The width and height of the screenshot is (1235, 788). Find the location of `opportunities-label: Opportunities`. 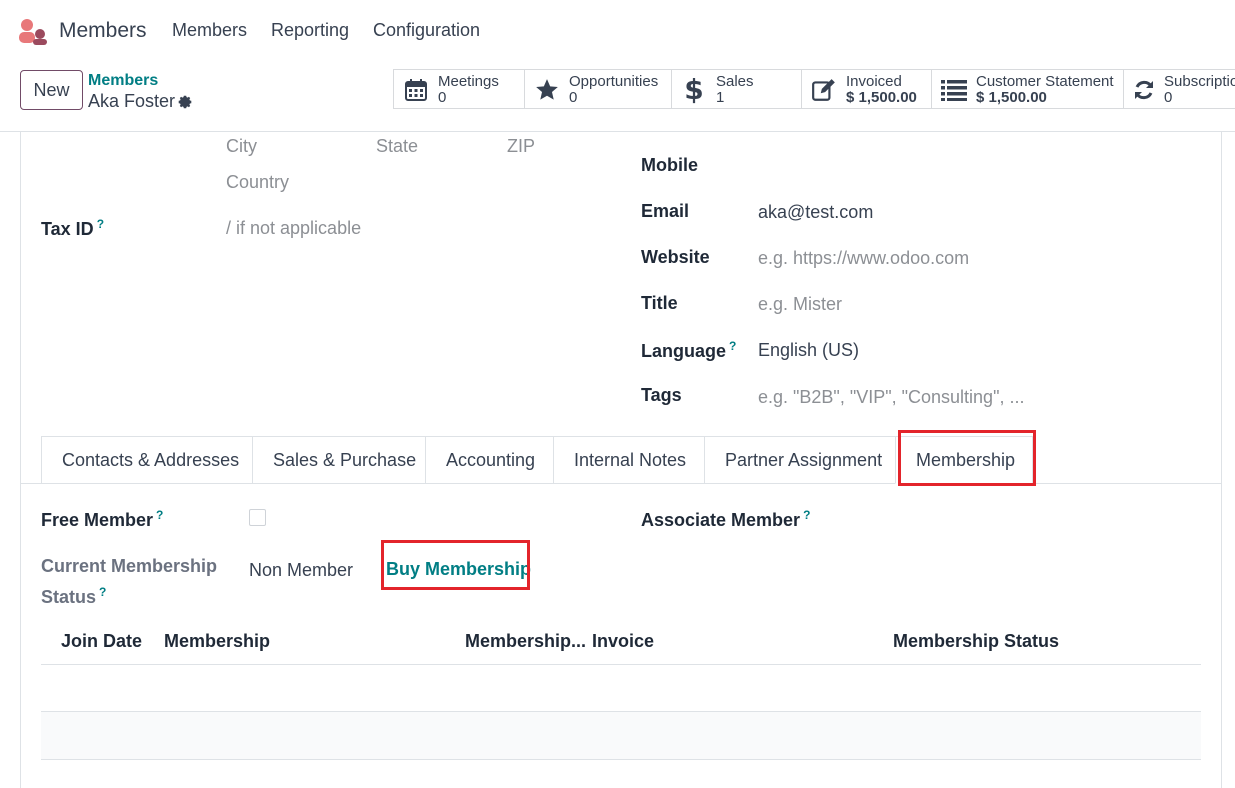

opportunities-label: Opportunities is located at coordinates (614, 81).